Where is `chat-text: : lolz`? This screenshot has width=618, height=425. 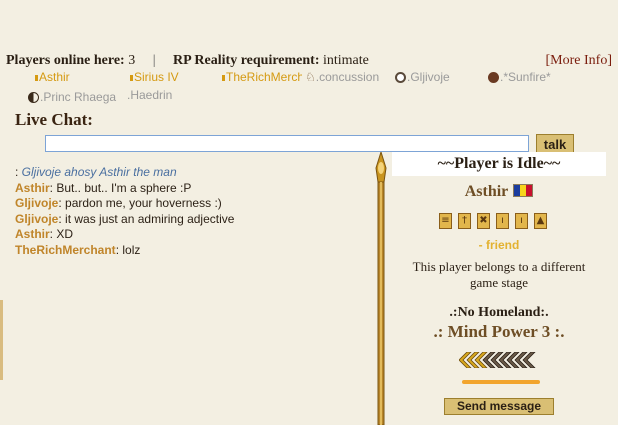 chat-text: : lolz is located at coordinates (128, 249).